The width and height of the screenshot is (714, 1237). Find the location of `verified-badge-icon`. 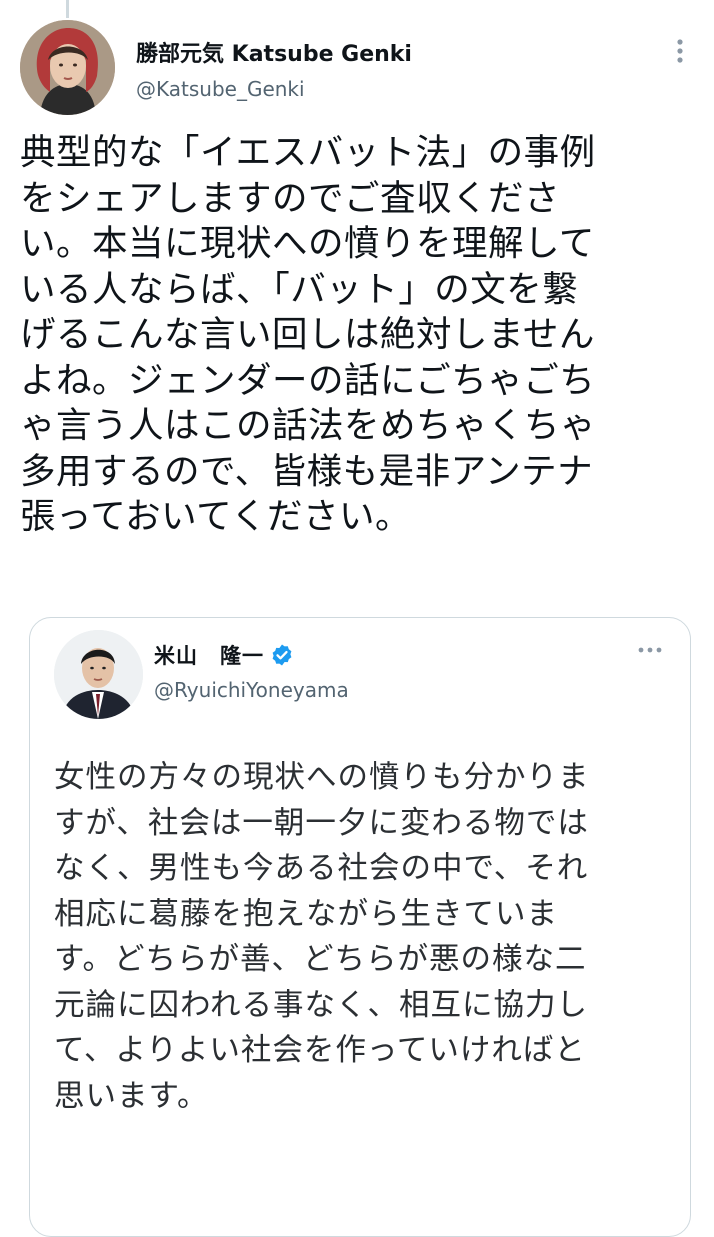

verified-badge-icon is located at coordinates (282, 655).